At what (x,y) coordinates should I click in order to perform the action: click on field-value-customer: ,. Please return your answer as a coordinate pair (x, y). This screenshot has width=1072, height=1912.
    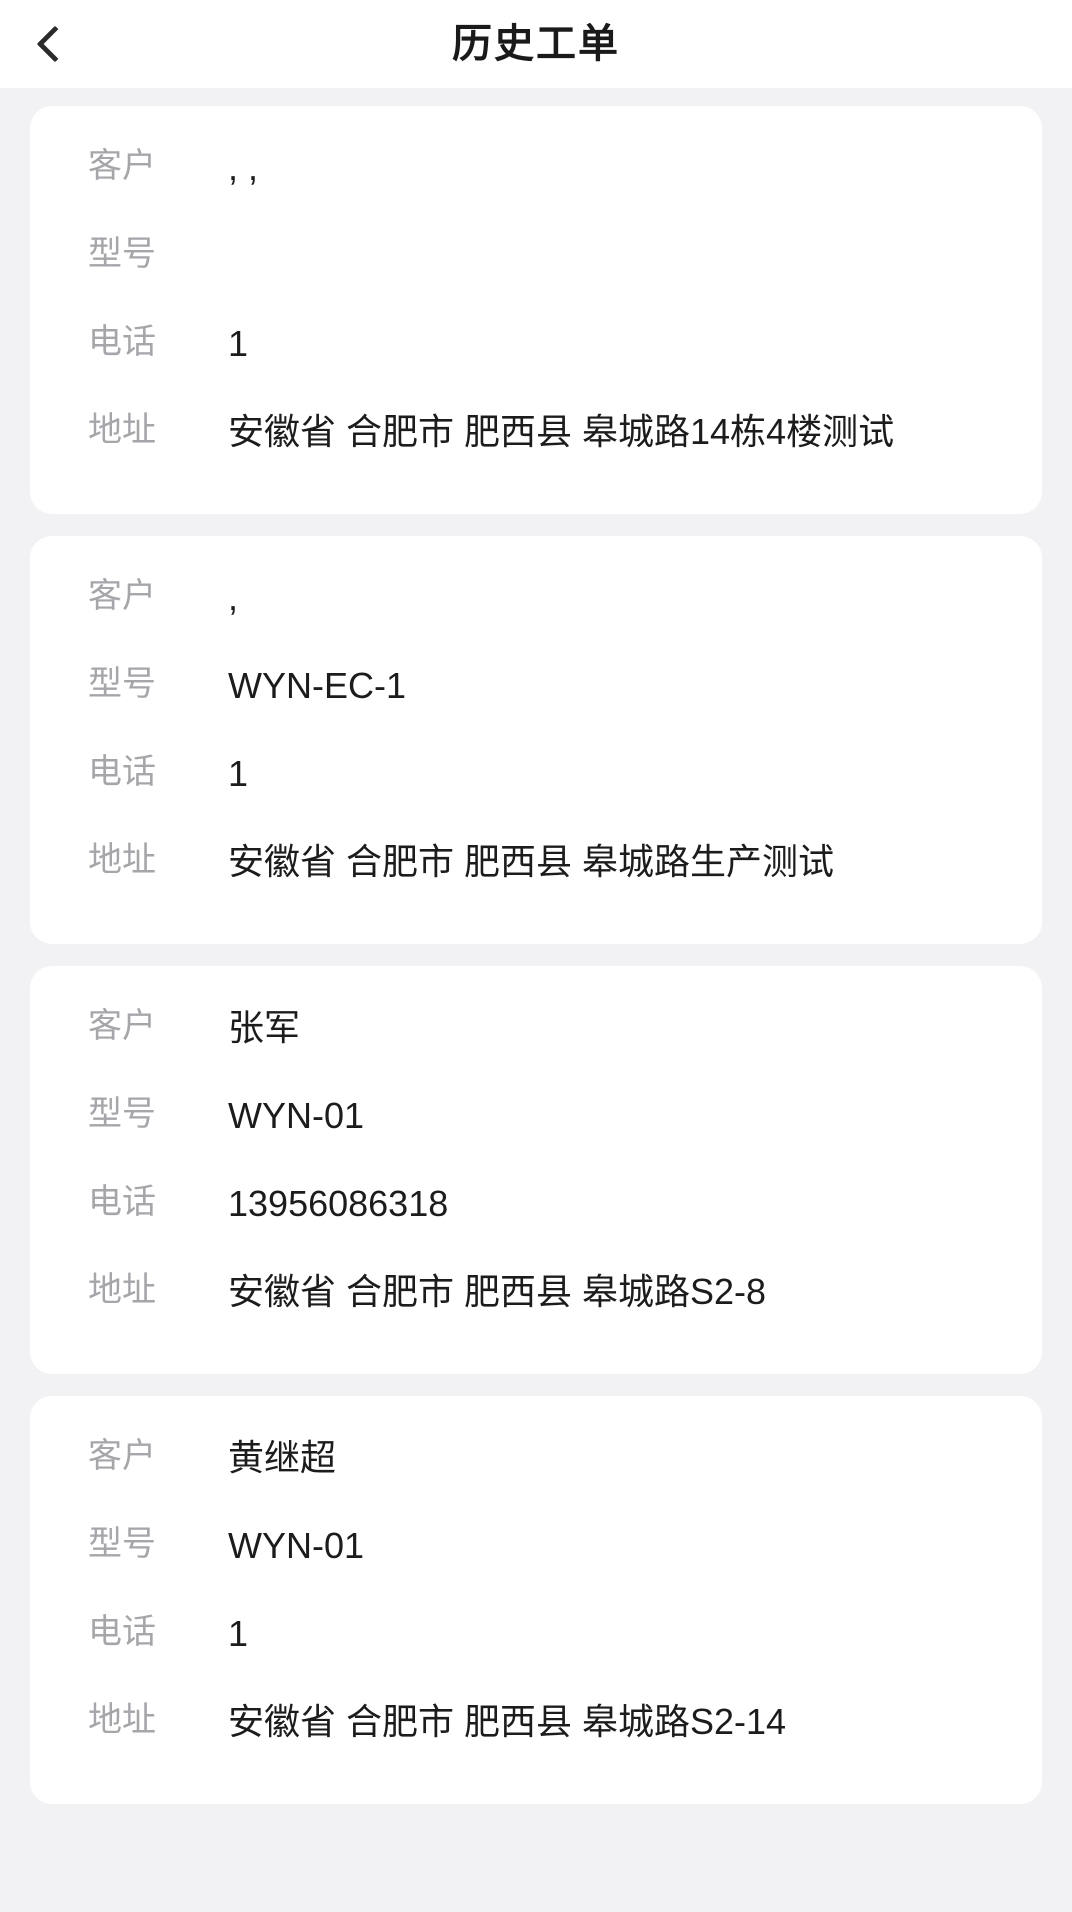
    Looking at the image, I should click on (233, 597).